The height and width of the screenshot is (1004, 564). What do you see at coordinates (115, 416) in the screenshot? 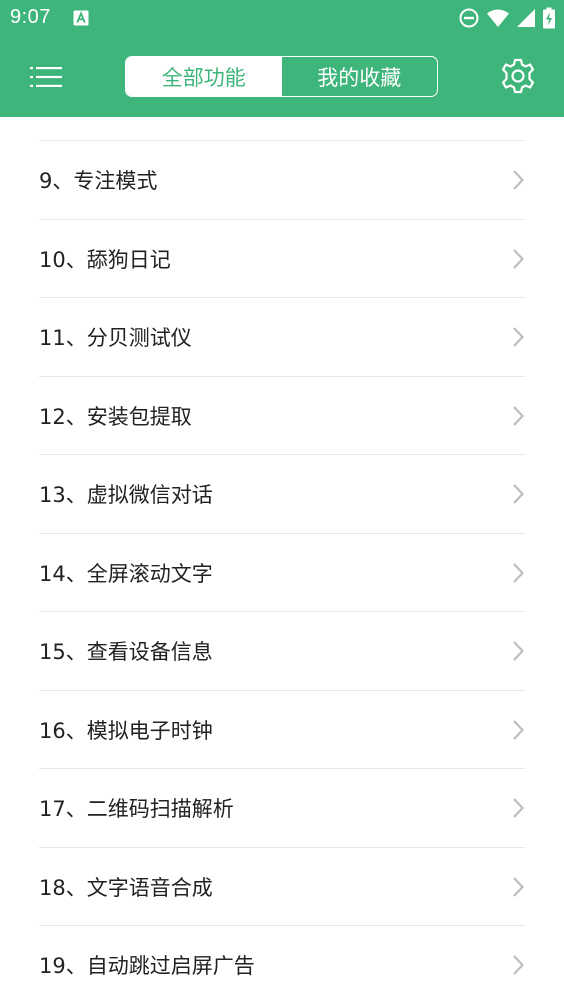
I see `list-item-label: 12、安装包提取` at bounding box center [115, 416].